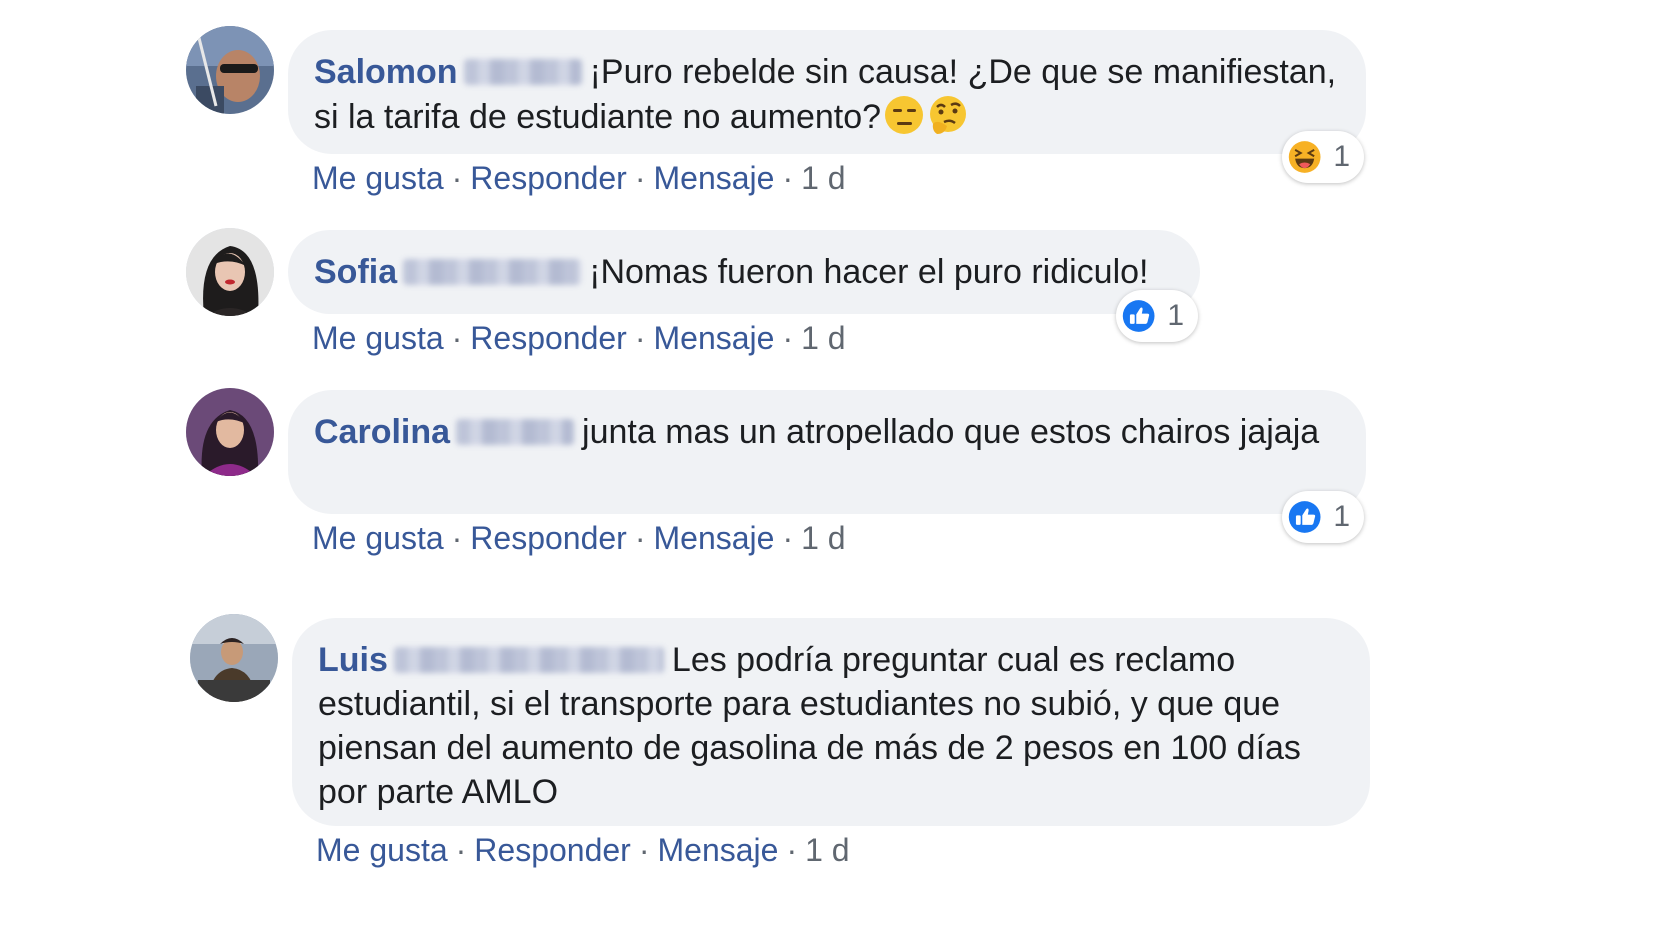 This screenshot has width=1654, height=945. What do you see at coordinates (1304, 157) in the screenshot?
I see `haha-reaction-icon` at bounding box center [1304, 157].